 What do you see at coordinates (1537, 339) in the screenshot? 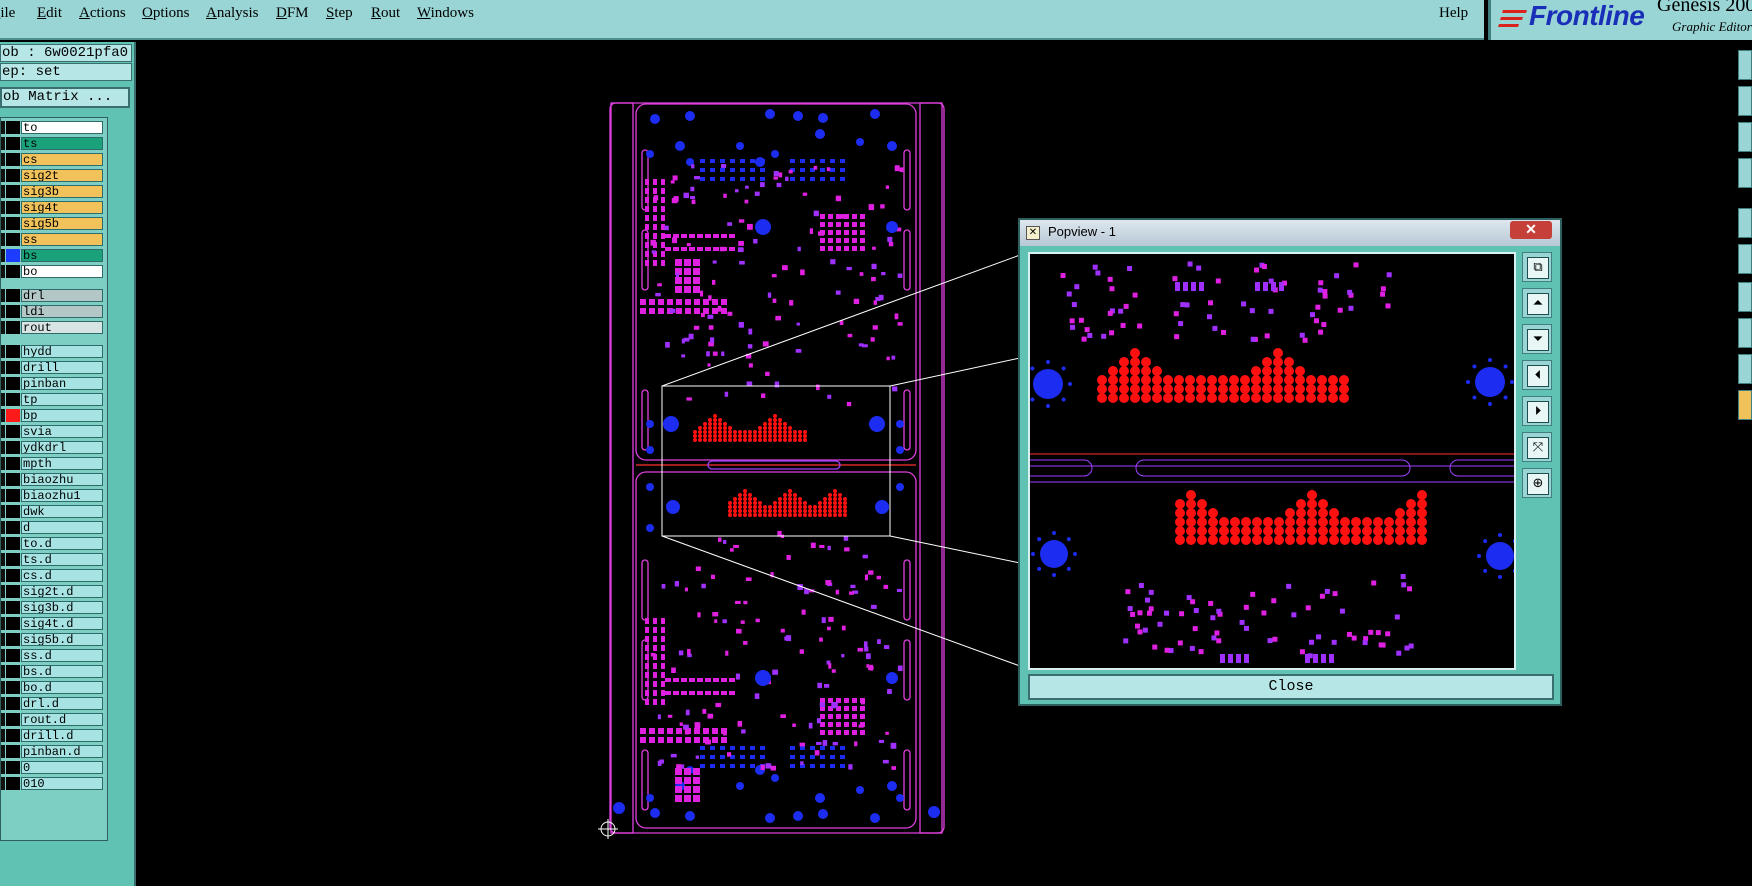
I see `pan-down-icon: ⏷` at bounding box center [1537, 339].